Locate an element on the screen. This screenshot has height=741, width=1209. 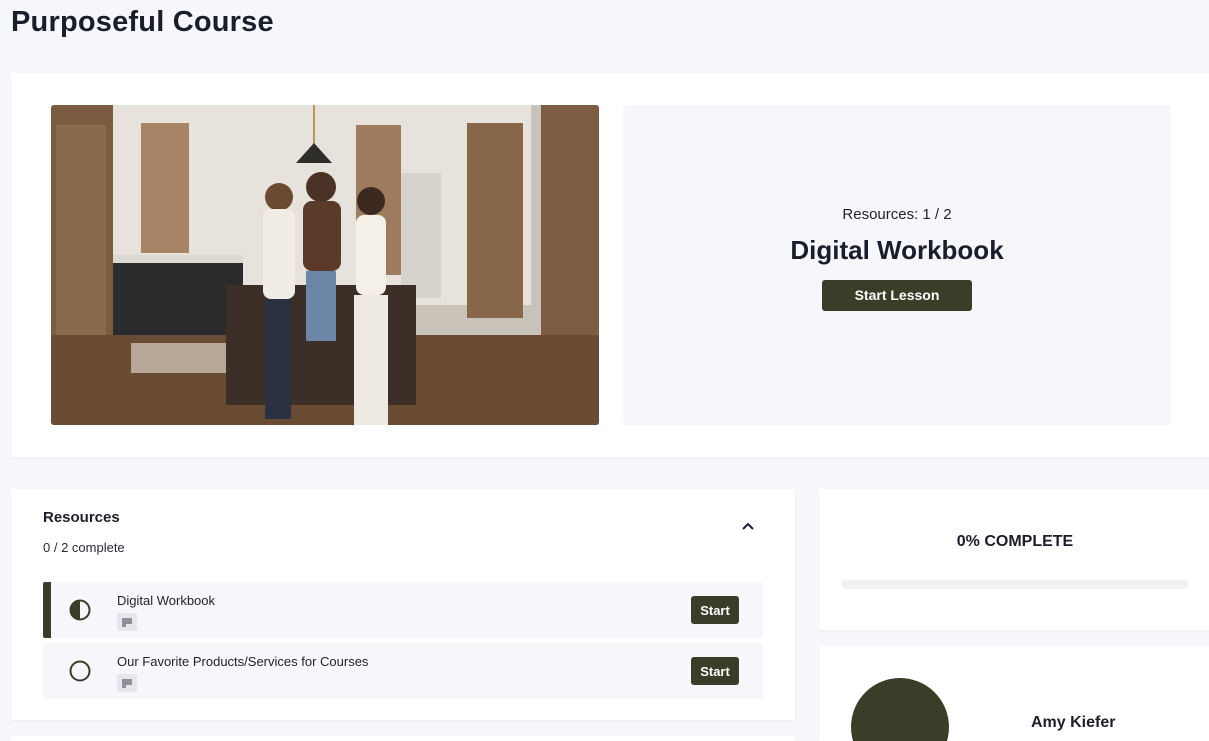
author-card: Amy Kiefer is located at coordinates (1014, 693).